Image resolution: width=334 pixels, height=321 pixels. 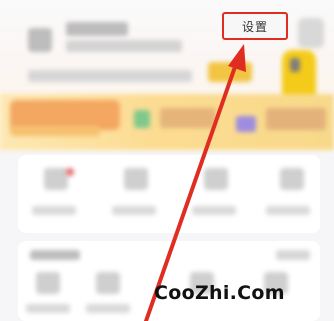 I want to click on settings-button: 设置, so click(x=255, y=26).